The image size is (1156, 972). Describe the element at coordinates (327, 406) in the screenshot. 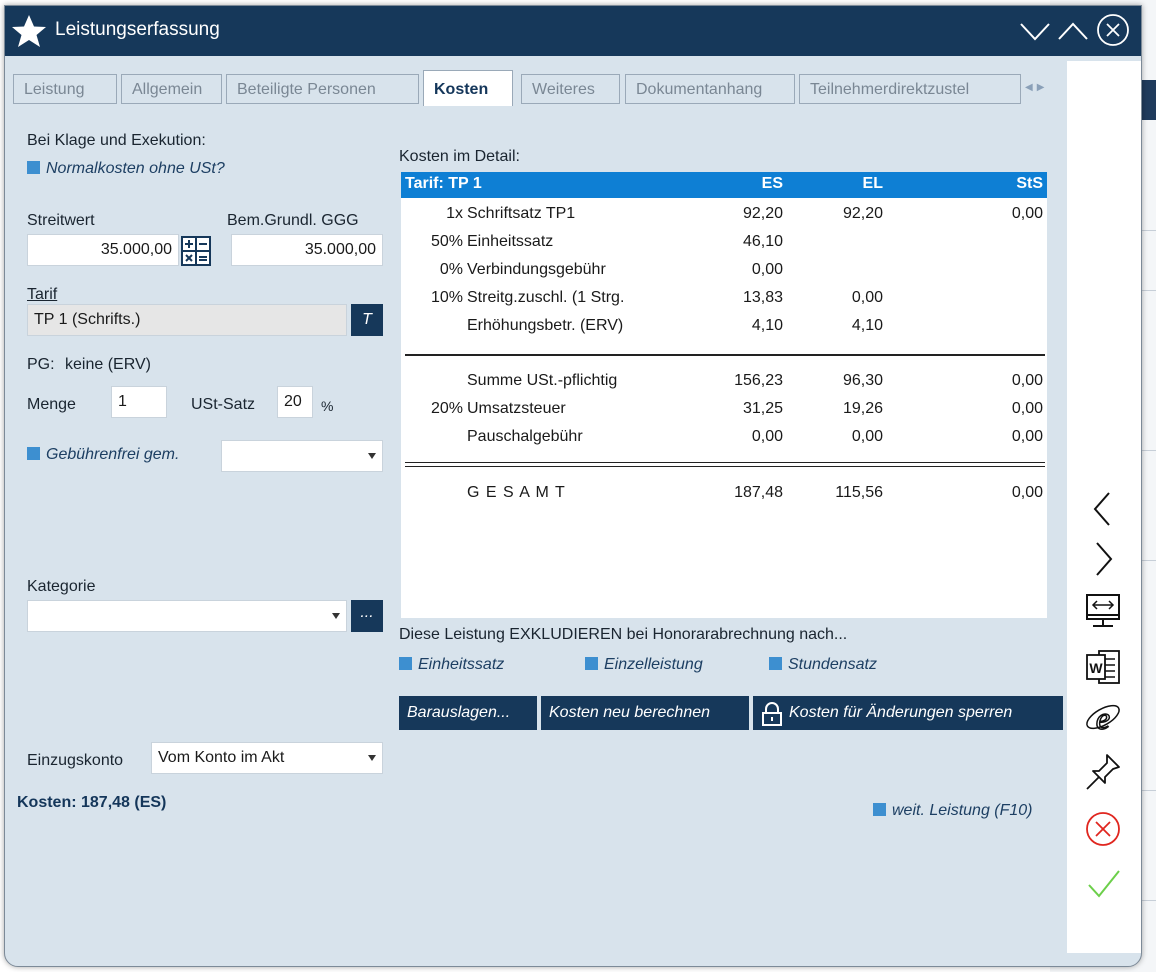

I see `ust-unit: %` at that location.